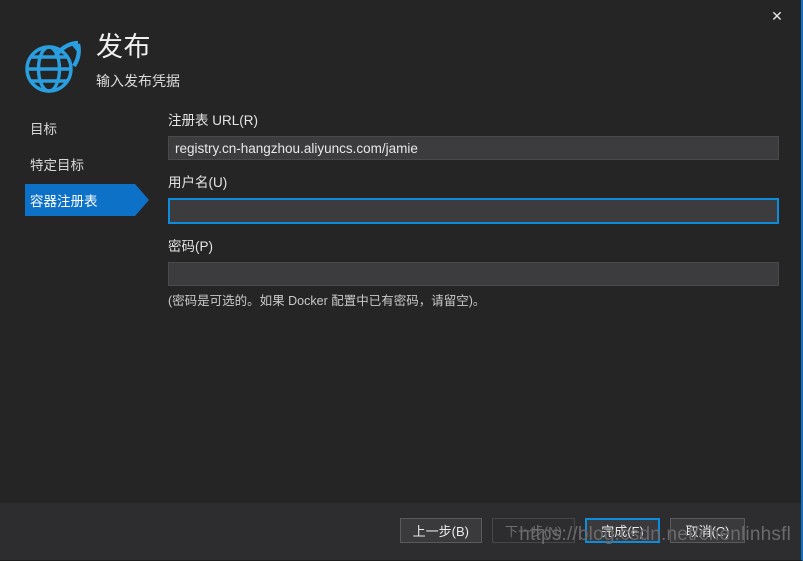  Describe the element at coordinates (473, 148) in the screenshot. I see `registry-url-input` at that location.